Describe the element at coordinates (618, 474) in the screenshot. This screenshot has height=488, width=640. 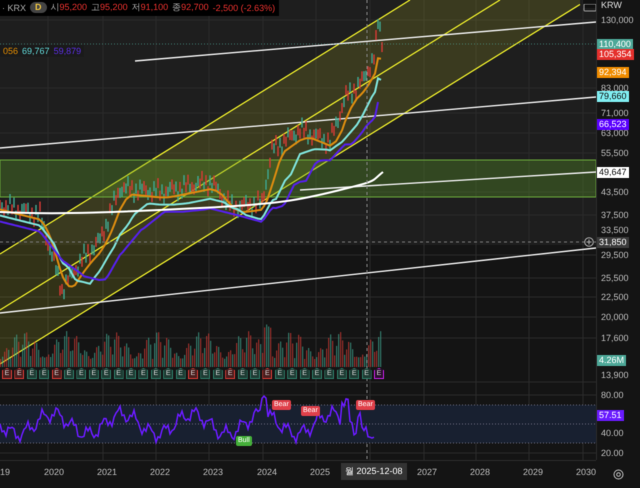
I see `settings-icon` at that location.